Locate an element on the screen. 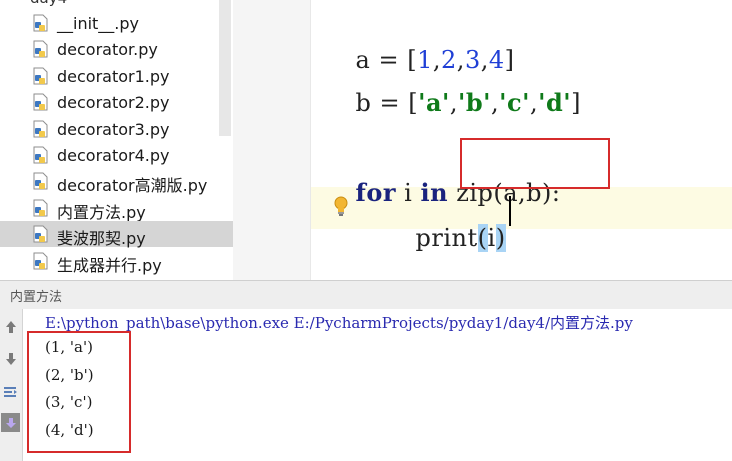 The width and height of the screenshot is (732, 461). token-bracket: ] is located at coordinates (576, 103).